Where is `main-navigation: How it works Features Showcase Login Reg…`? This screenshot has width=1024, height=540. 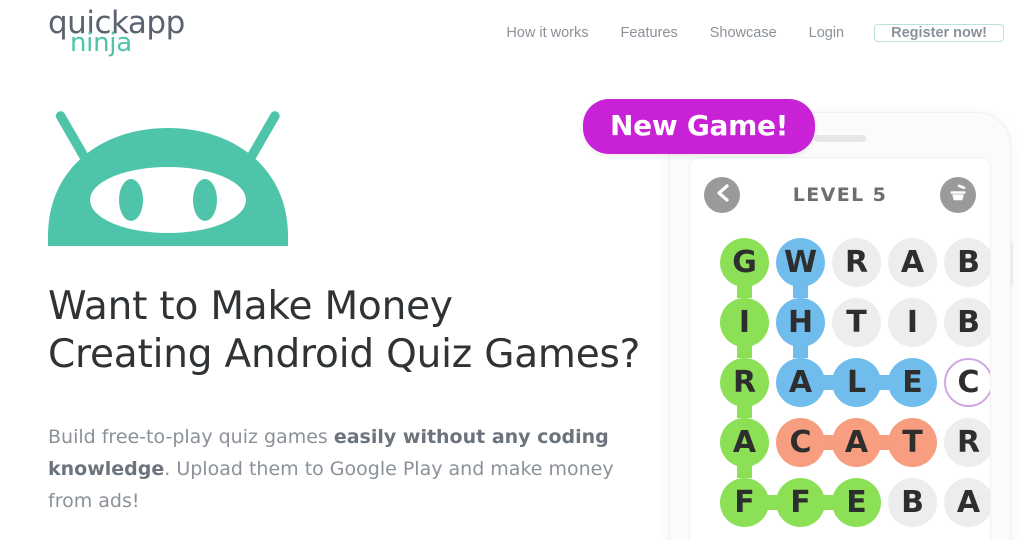
main-navigation: How it works Features Showcase Login Reg… is located at coordinates (747, 33).